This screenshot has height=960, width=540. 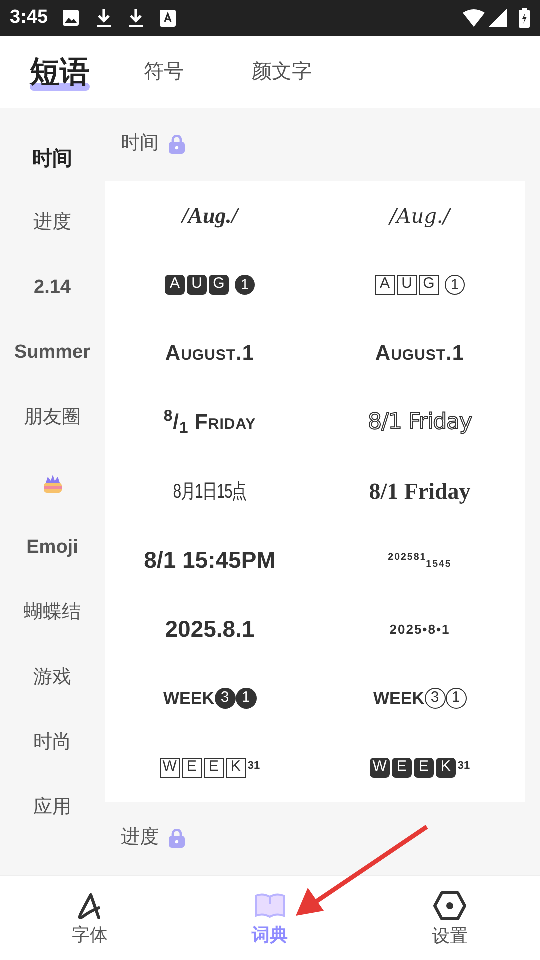 I want to click on book-icon, so click(x=270, y=906).